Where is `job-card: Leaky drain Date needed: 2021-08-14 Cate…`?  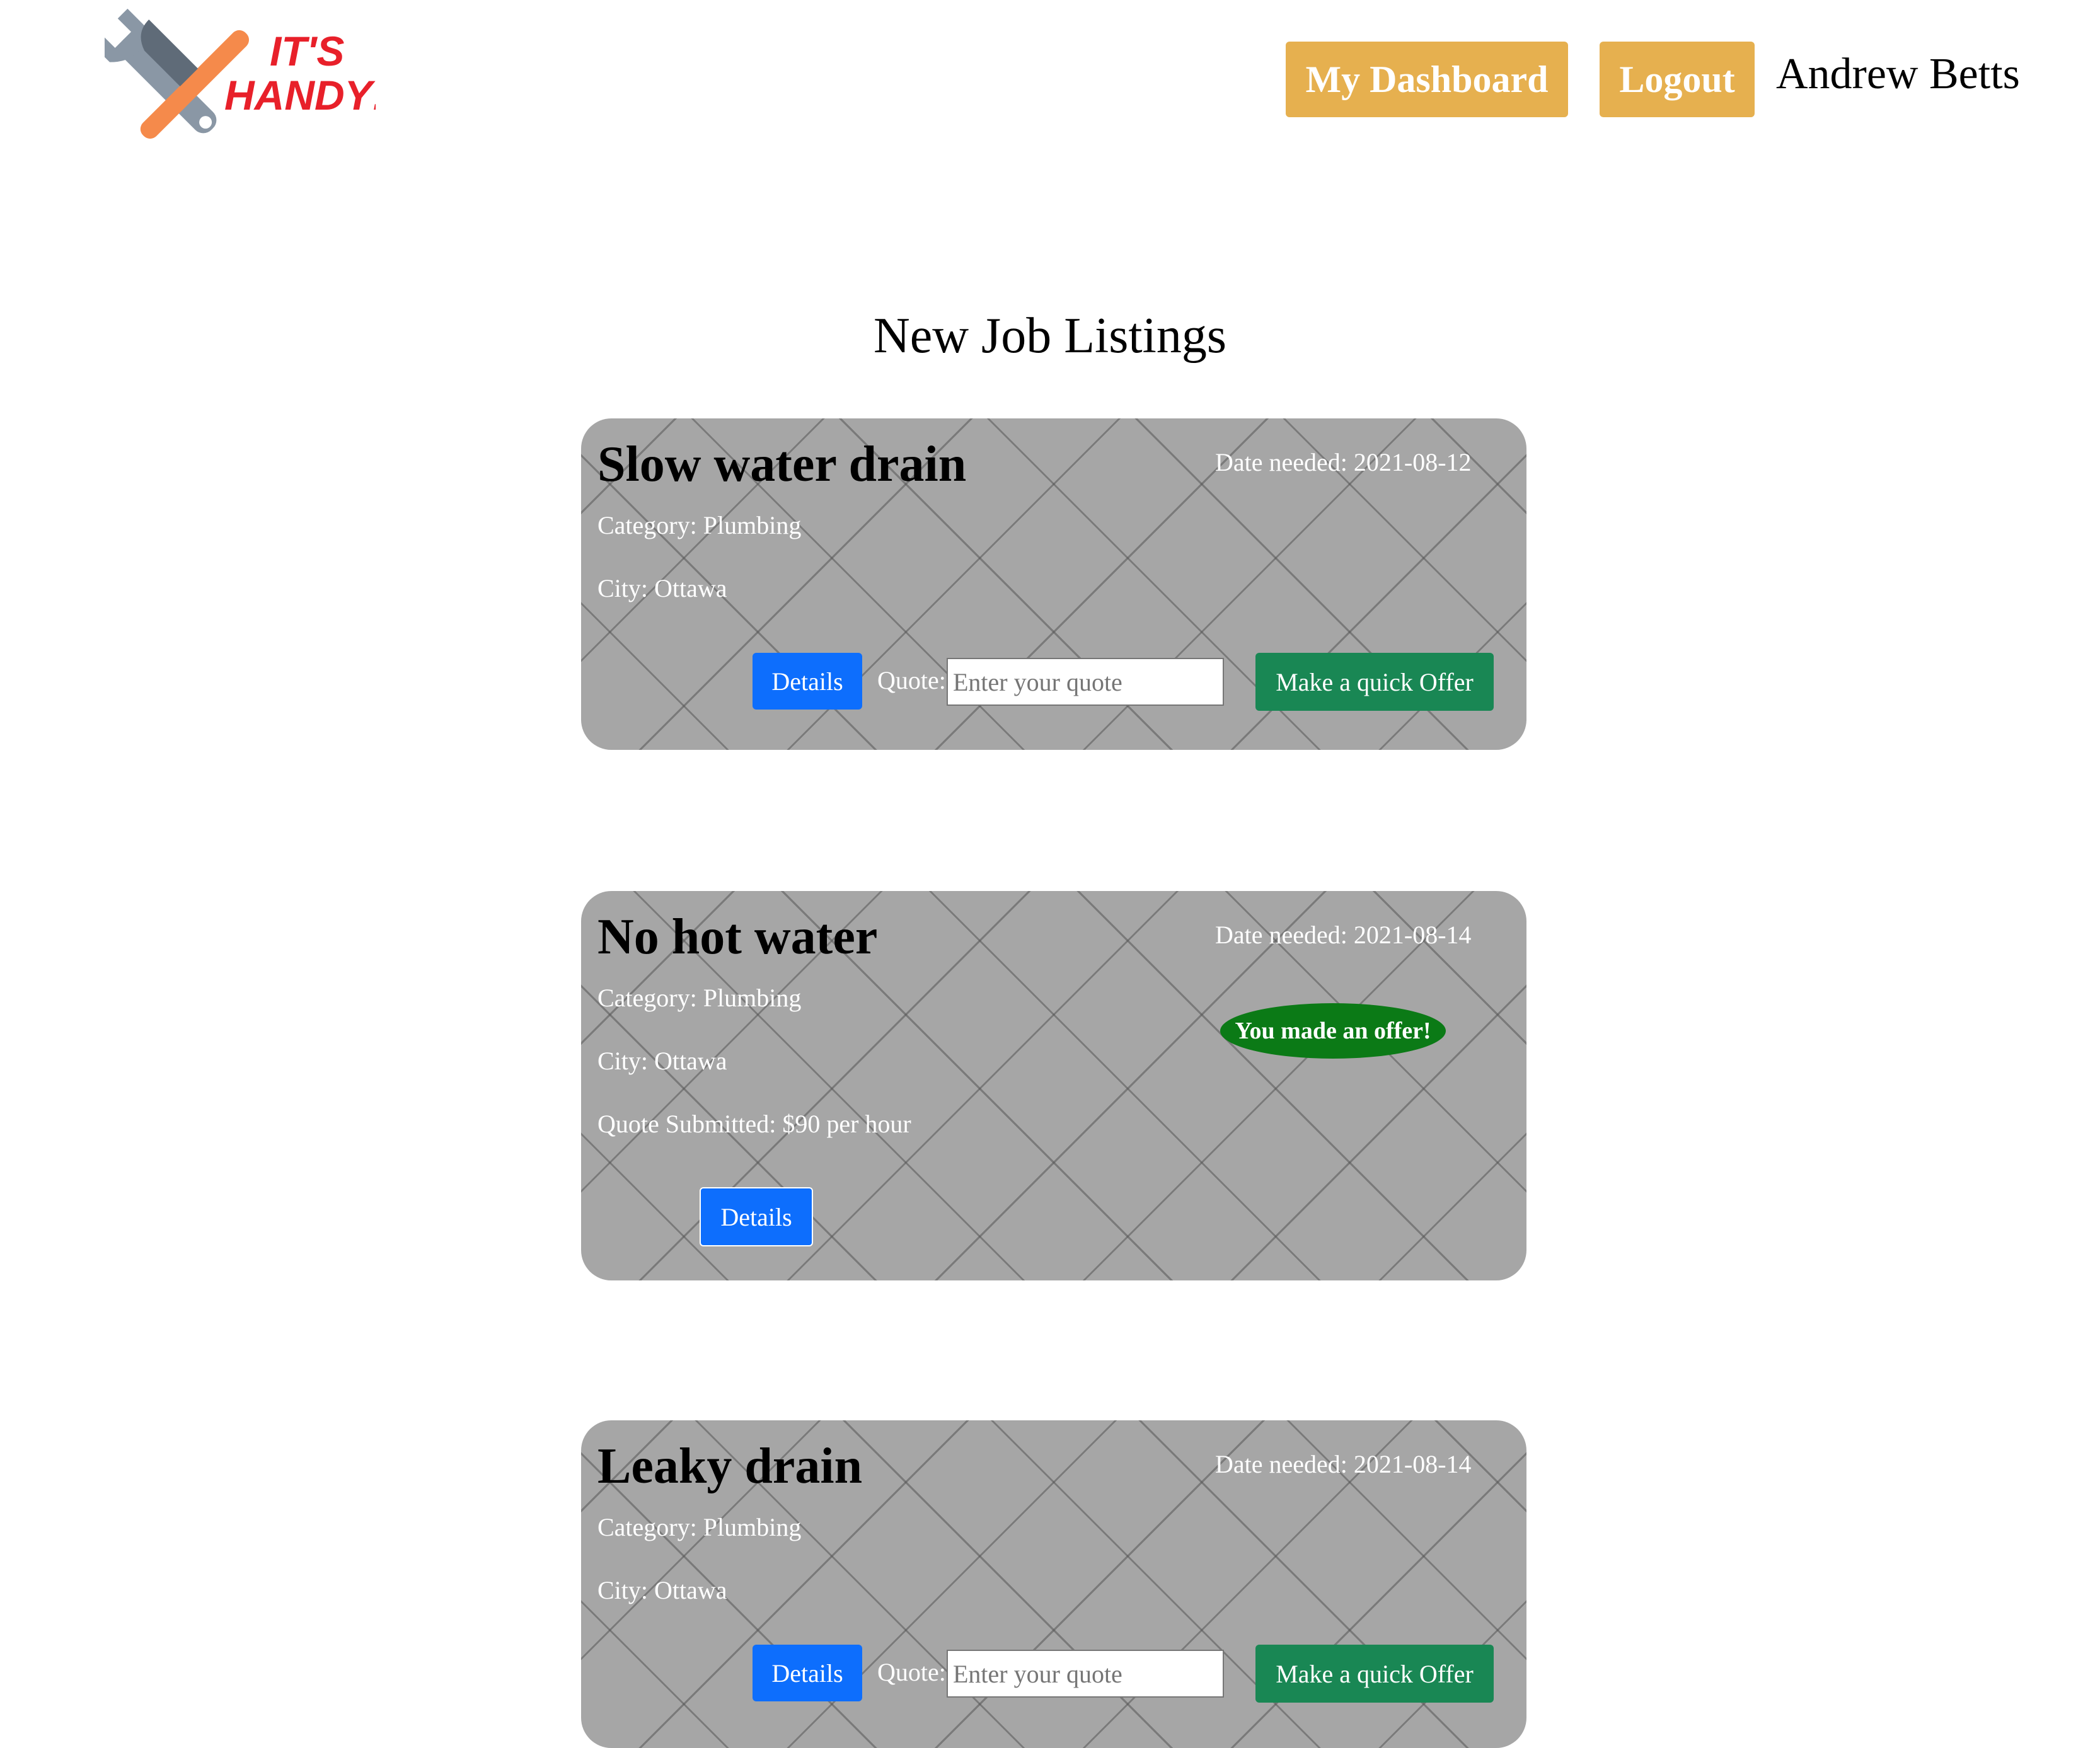
job-card: Leaky drain Date needed: 2021-08-14 Cate… is located at coordinates (1053, 1584).